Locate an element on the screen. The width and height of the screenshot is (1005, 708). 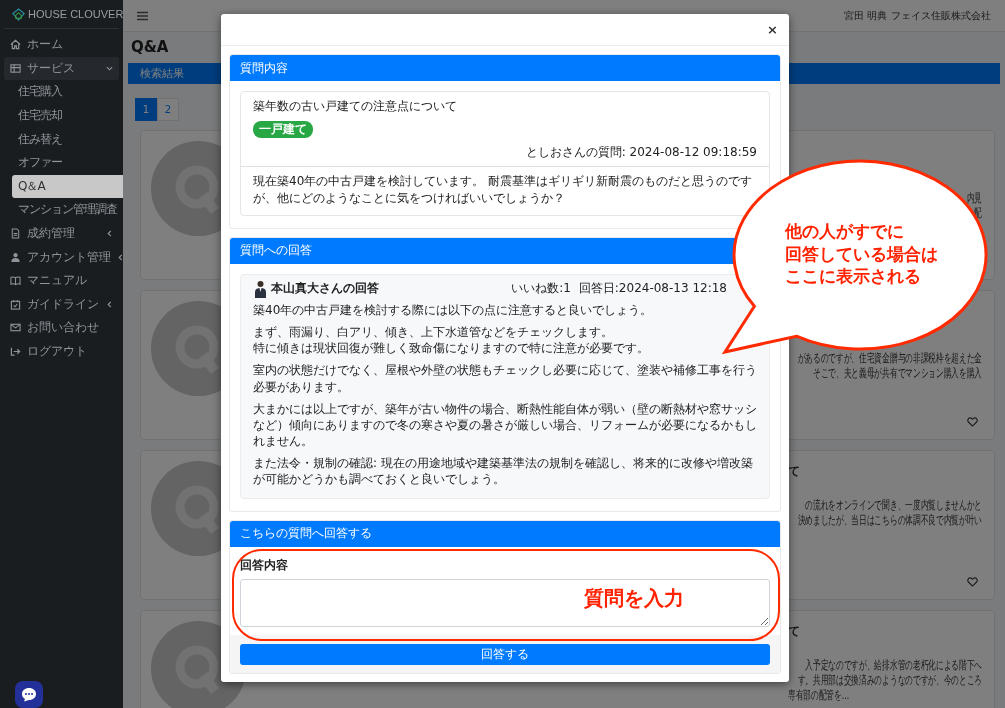
answer-text: 室内の状態だけでなく、屋根や外壁の状態もチェックし必要に応じて、塗装や補修工事を行う必要があります。 is located at coordinates (505, 378).